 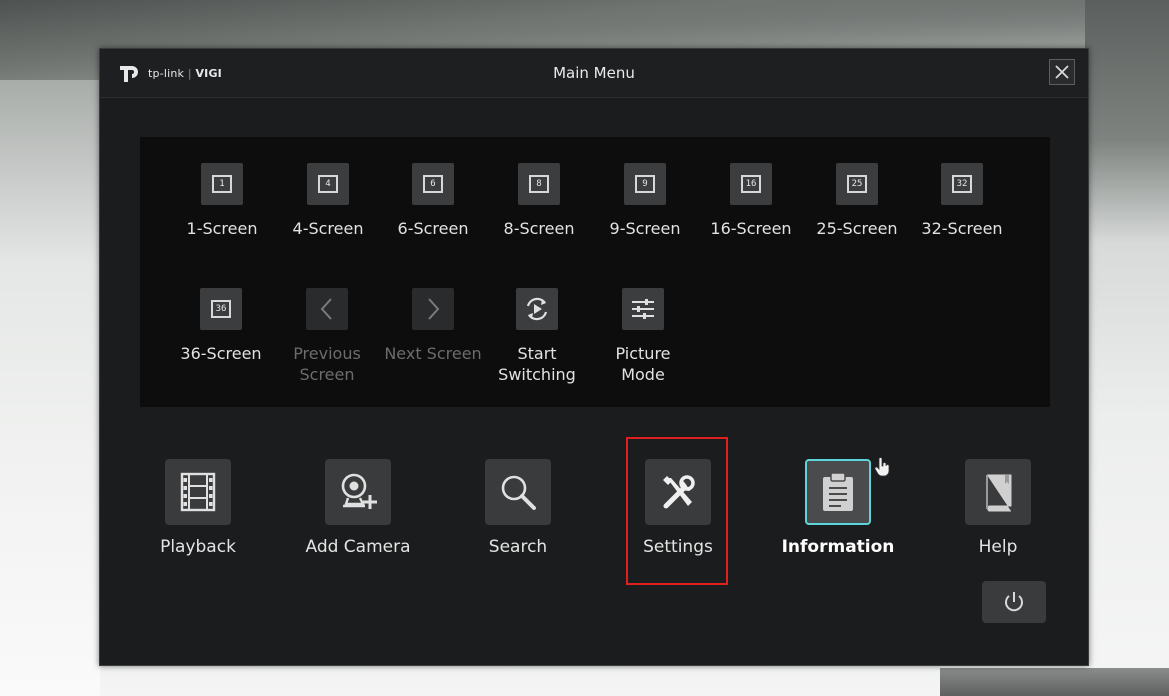 What do you see at coordinates (998, 547) in the screenshot?
I see `help-label: Help` at bounding box center [998, 547].